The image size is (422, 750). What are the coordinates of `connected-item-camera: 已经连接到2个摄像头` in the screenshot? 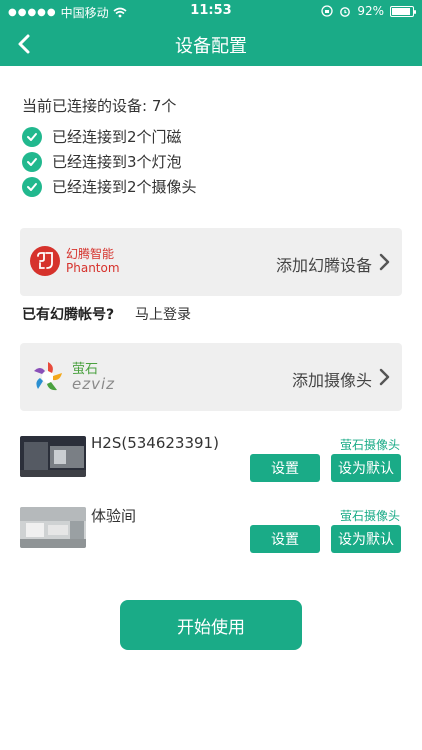 It's located at (109, 186).